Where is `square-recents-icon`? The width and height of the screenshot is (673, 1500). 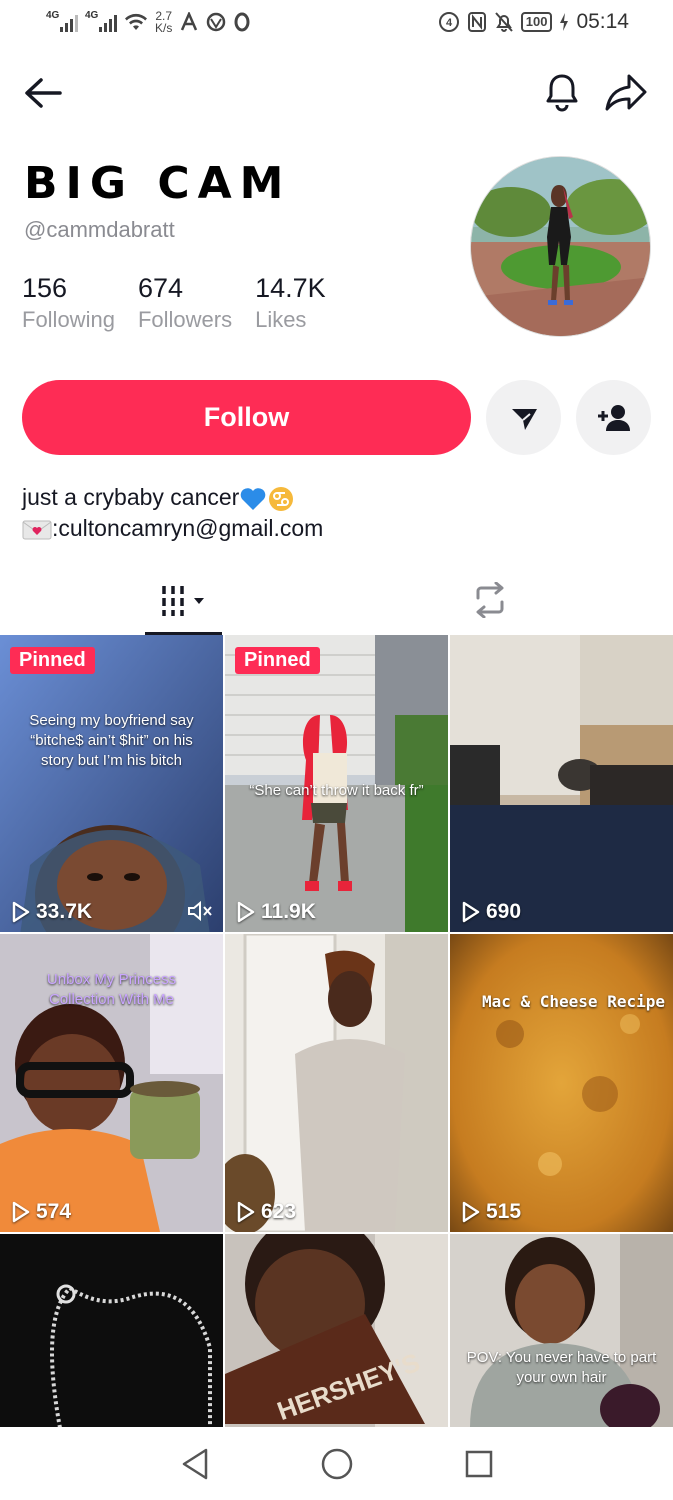 square-recents-icon is located at coordinates (478, 1463).